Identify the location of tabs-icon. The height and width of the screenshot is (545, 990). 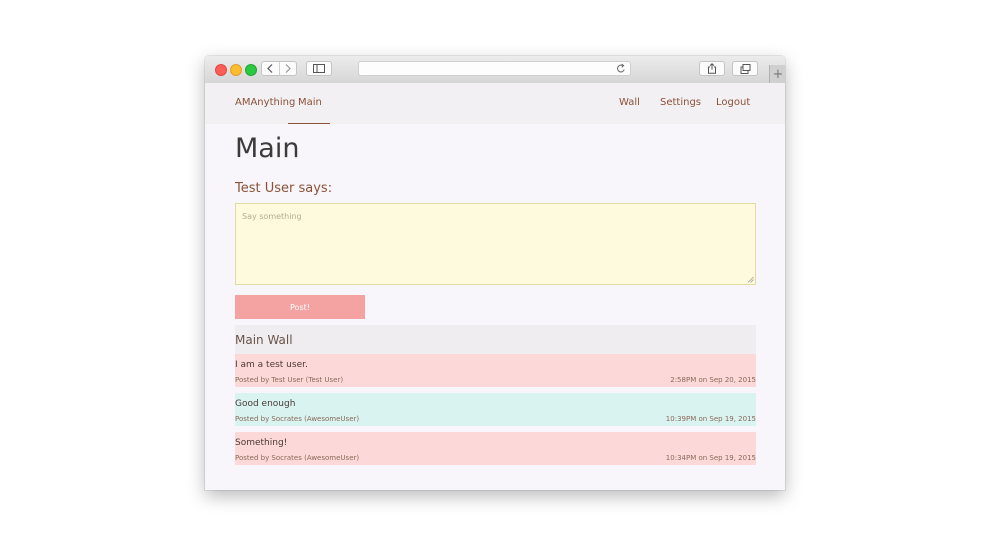
(745, 68).